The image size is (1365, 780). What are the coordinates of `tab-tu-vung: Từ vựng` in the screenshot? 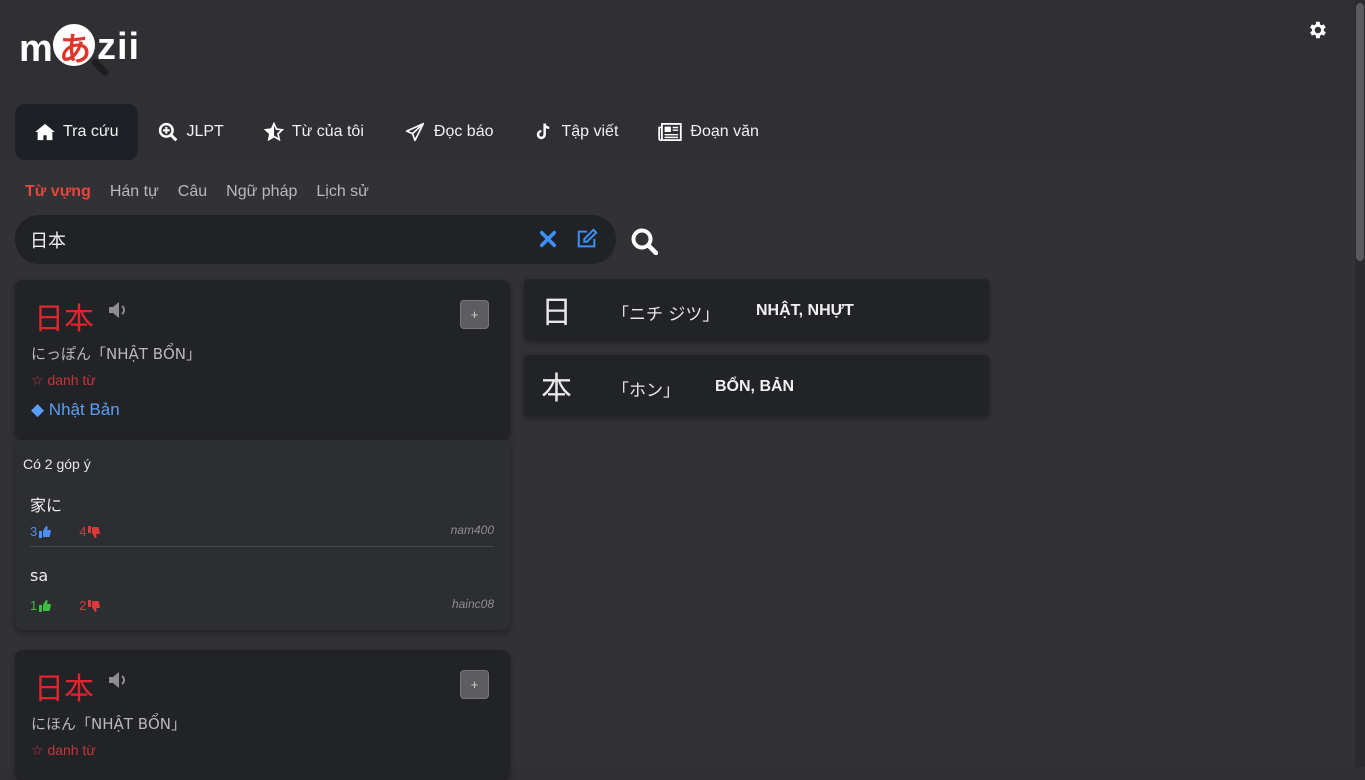 It's located at (58, 192).